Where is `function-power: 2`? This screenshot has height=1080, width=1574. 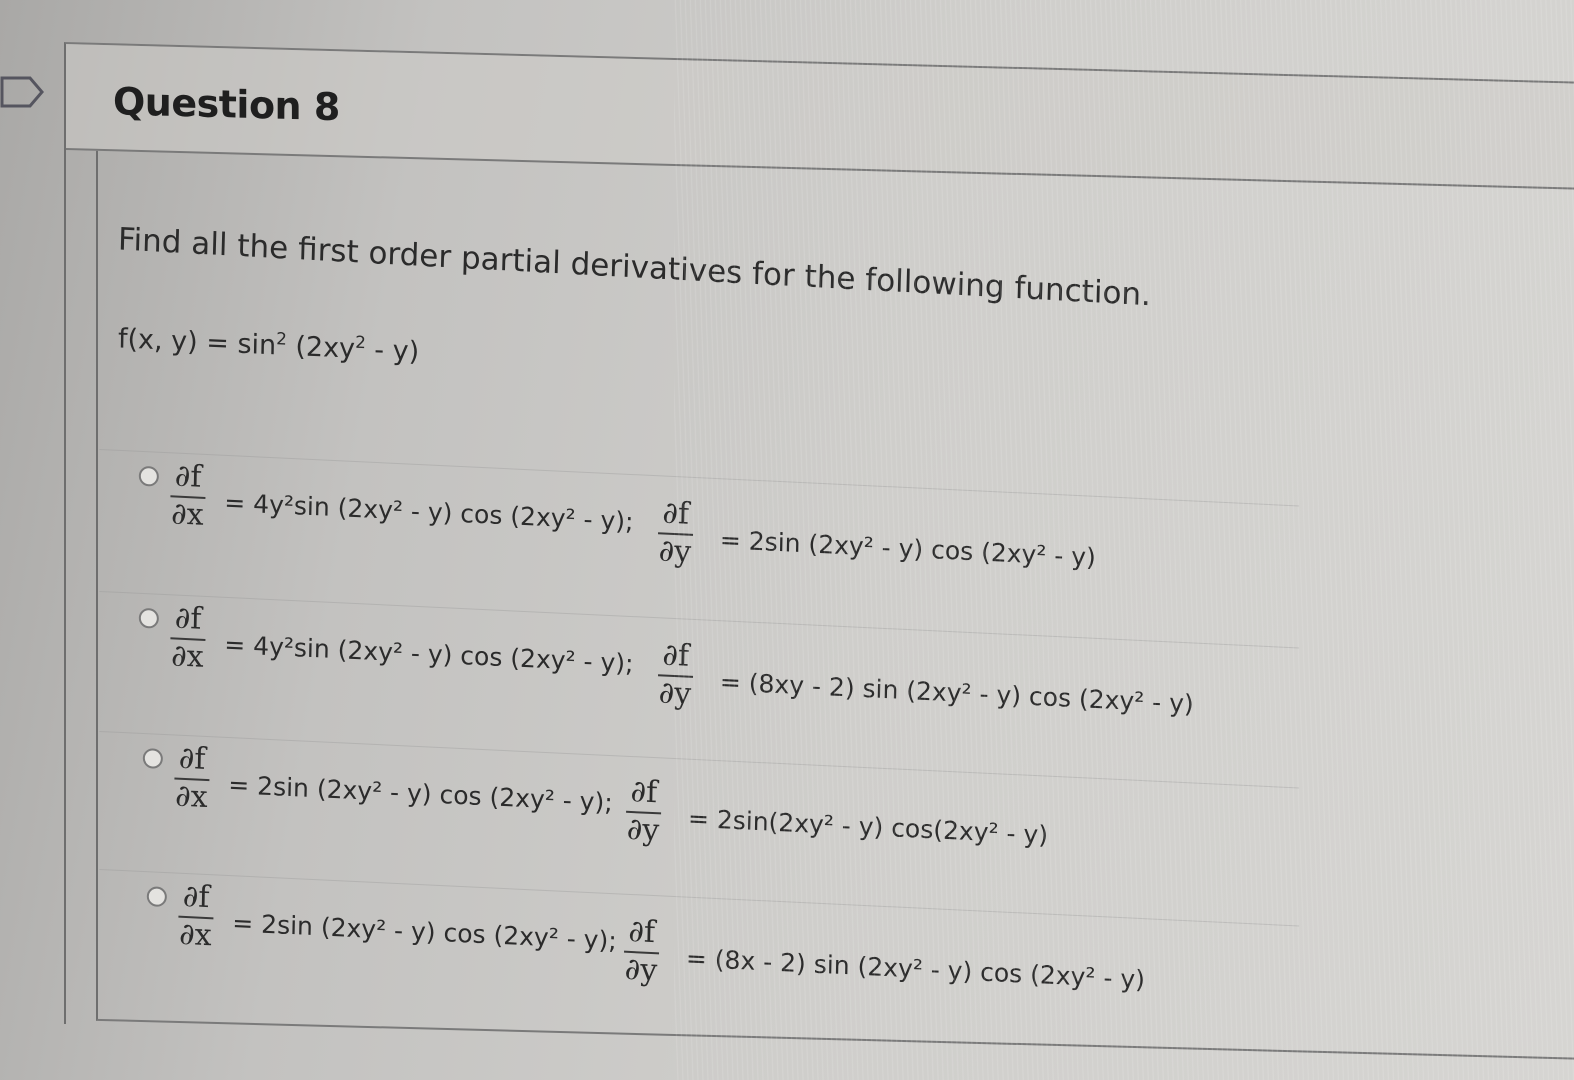 function-power: 2 is located at coordinates (282, 338).